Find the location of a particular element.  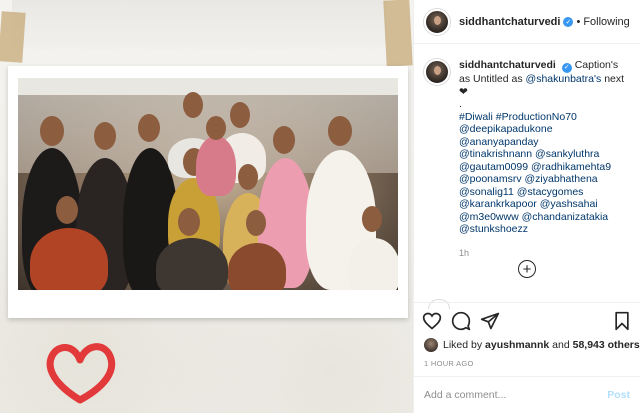

tag-line: @deepikapadukone @ananyapanday is located at coordinates (544, 135).